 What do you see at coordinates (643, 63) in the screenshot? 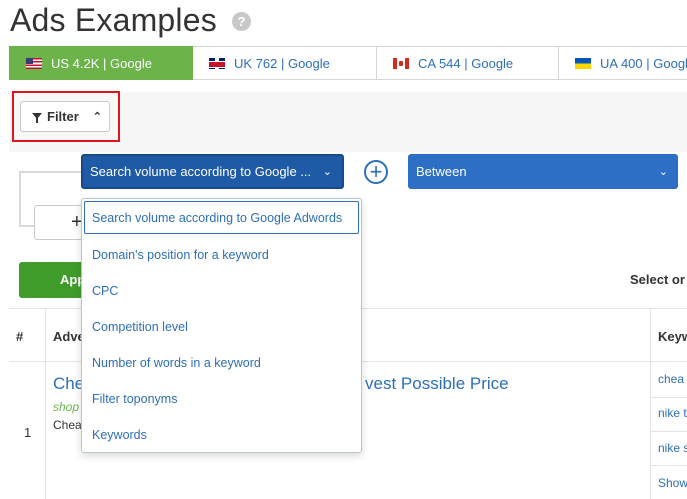
I see `tab-label: UA 400 | Google` at bounding box center [643, 63].